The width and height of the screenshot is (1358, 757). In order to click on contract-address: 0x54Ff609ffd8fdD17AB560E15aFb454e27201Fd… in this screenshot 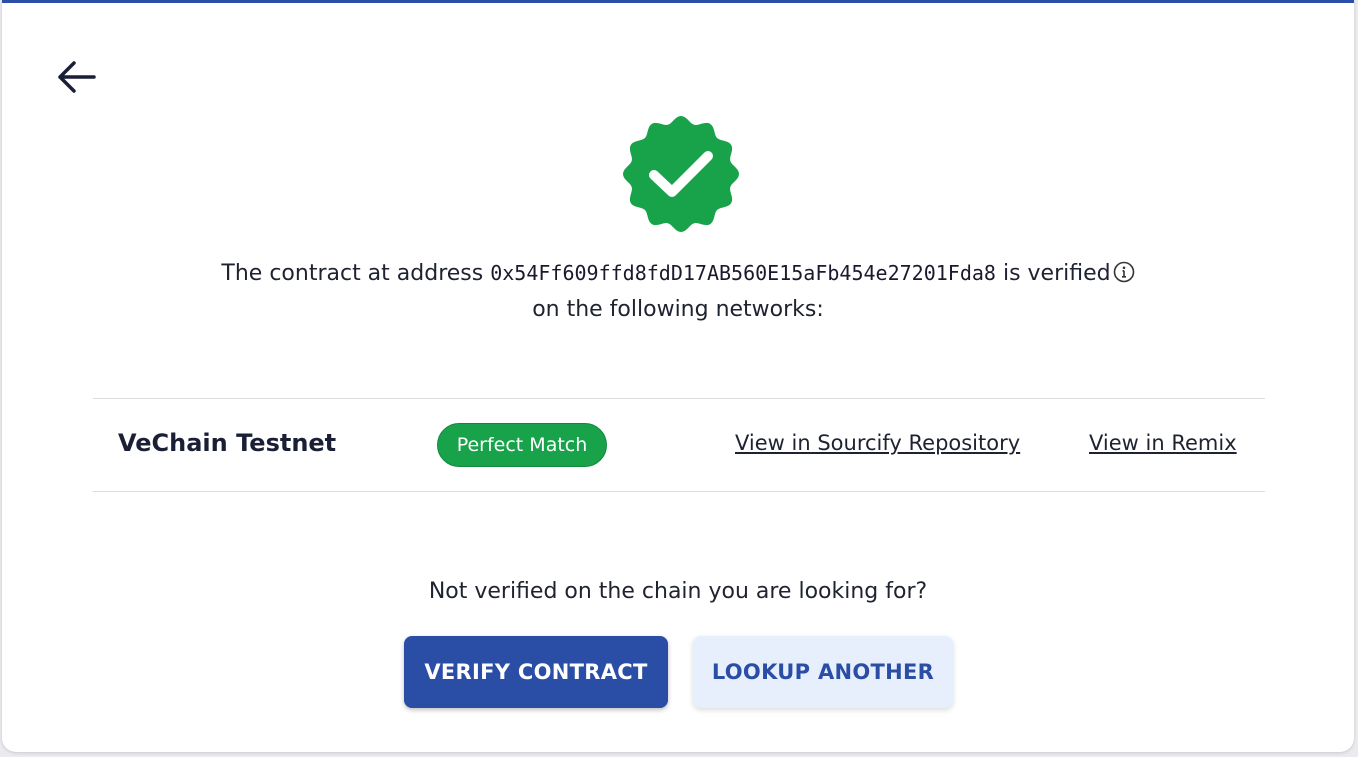, I will do `click(743, 273)`.